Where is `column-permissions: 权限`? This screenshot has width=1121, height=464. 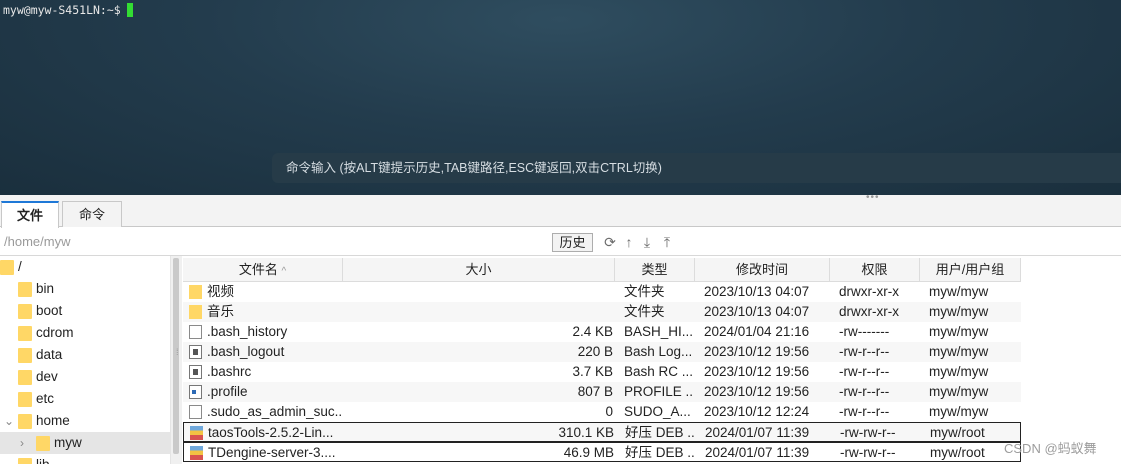
column-permissions: 权限 is located at coordinates (875, 270).